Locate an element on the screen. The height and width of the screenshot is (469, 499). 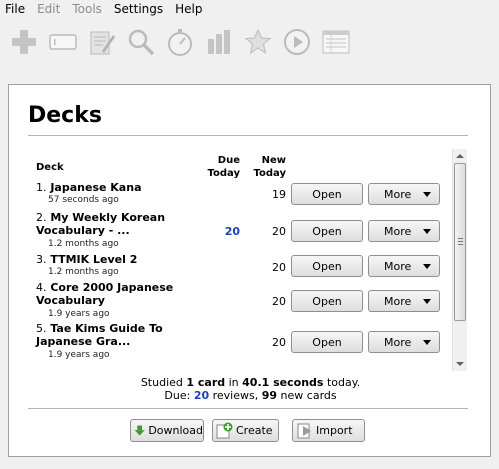
page-title: Decks is located at coordinates (65, 115).